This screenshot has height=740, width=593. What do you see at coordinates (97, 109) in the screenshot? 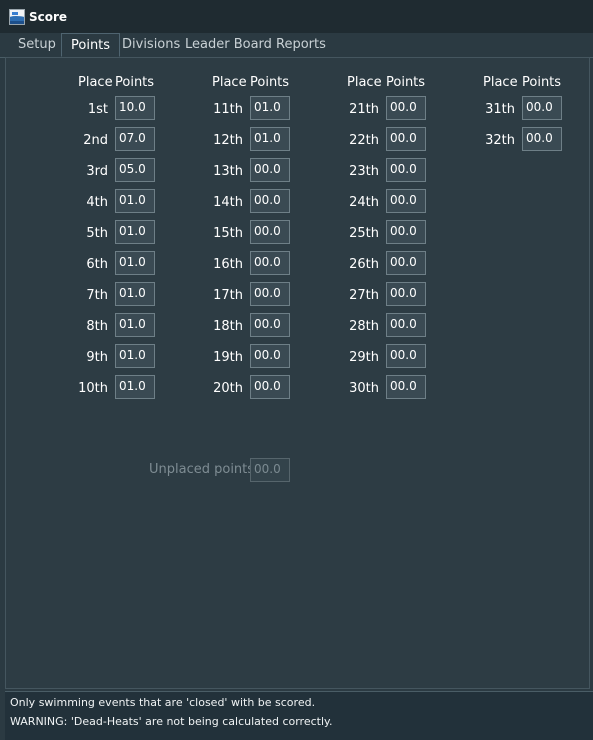
I see `place-label: 1st` at bounding box center [97, 109].